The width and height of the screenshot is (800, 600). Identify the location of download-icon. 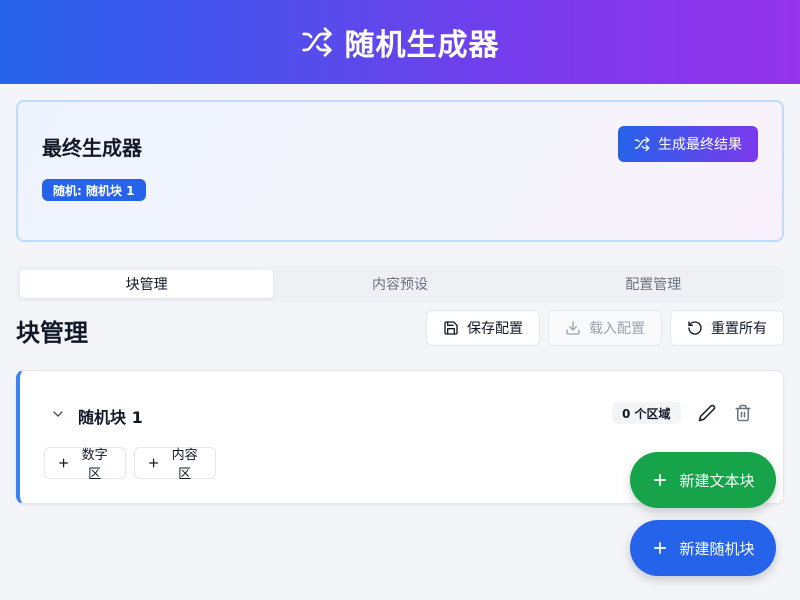
(573, 328).